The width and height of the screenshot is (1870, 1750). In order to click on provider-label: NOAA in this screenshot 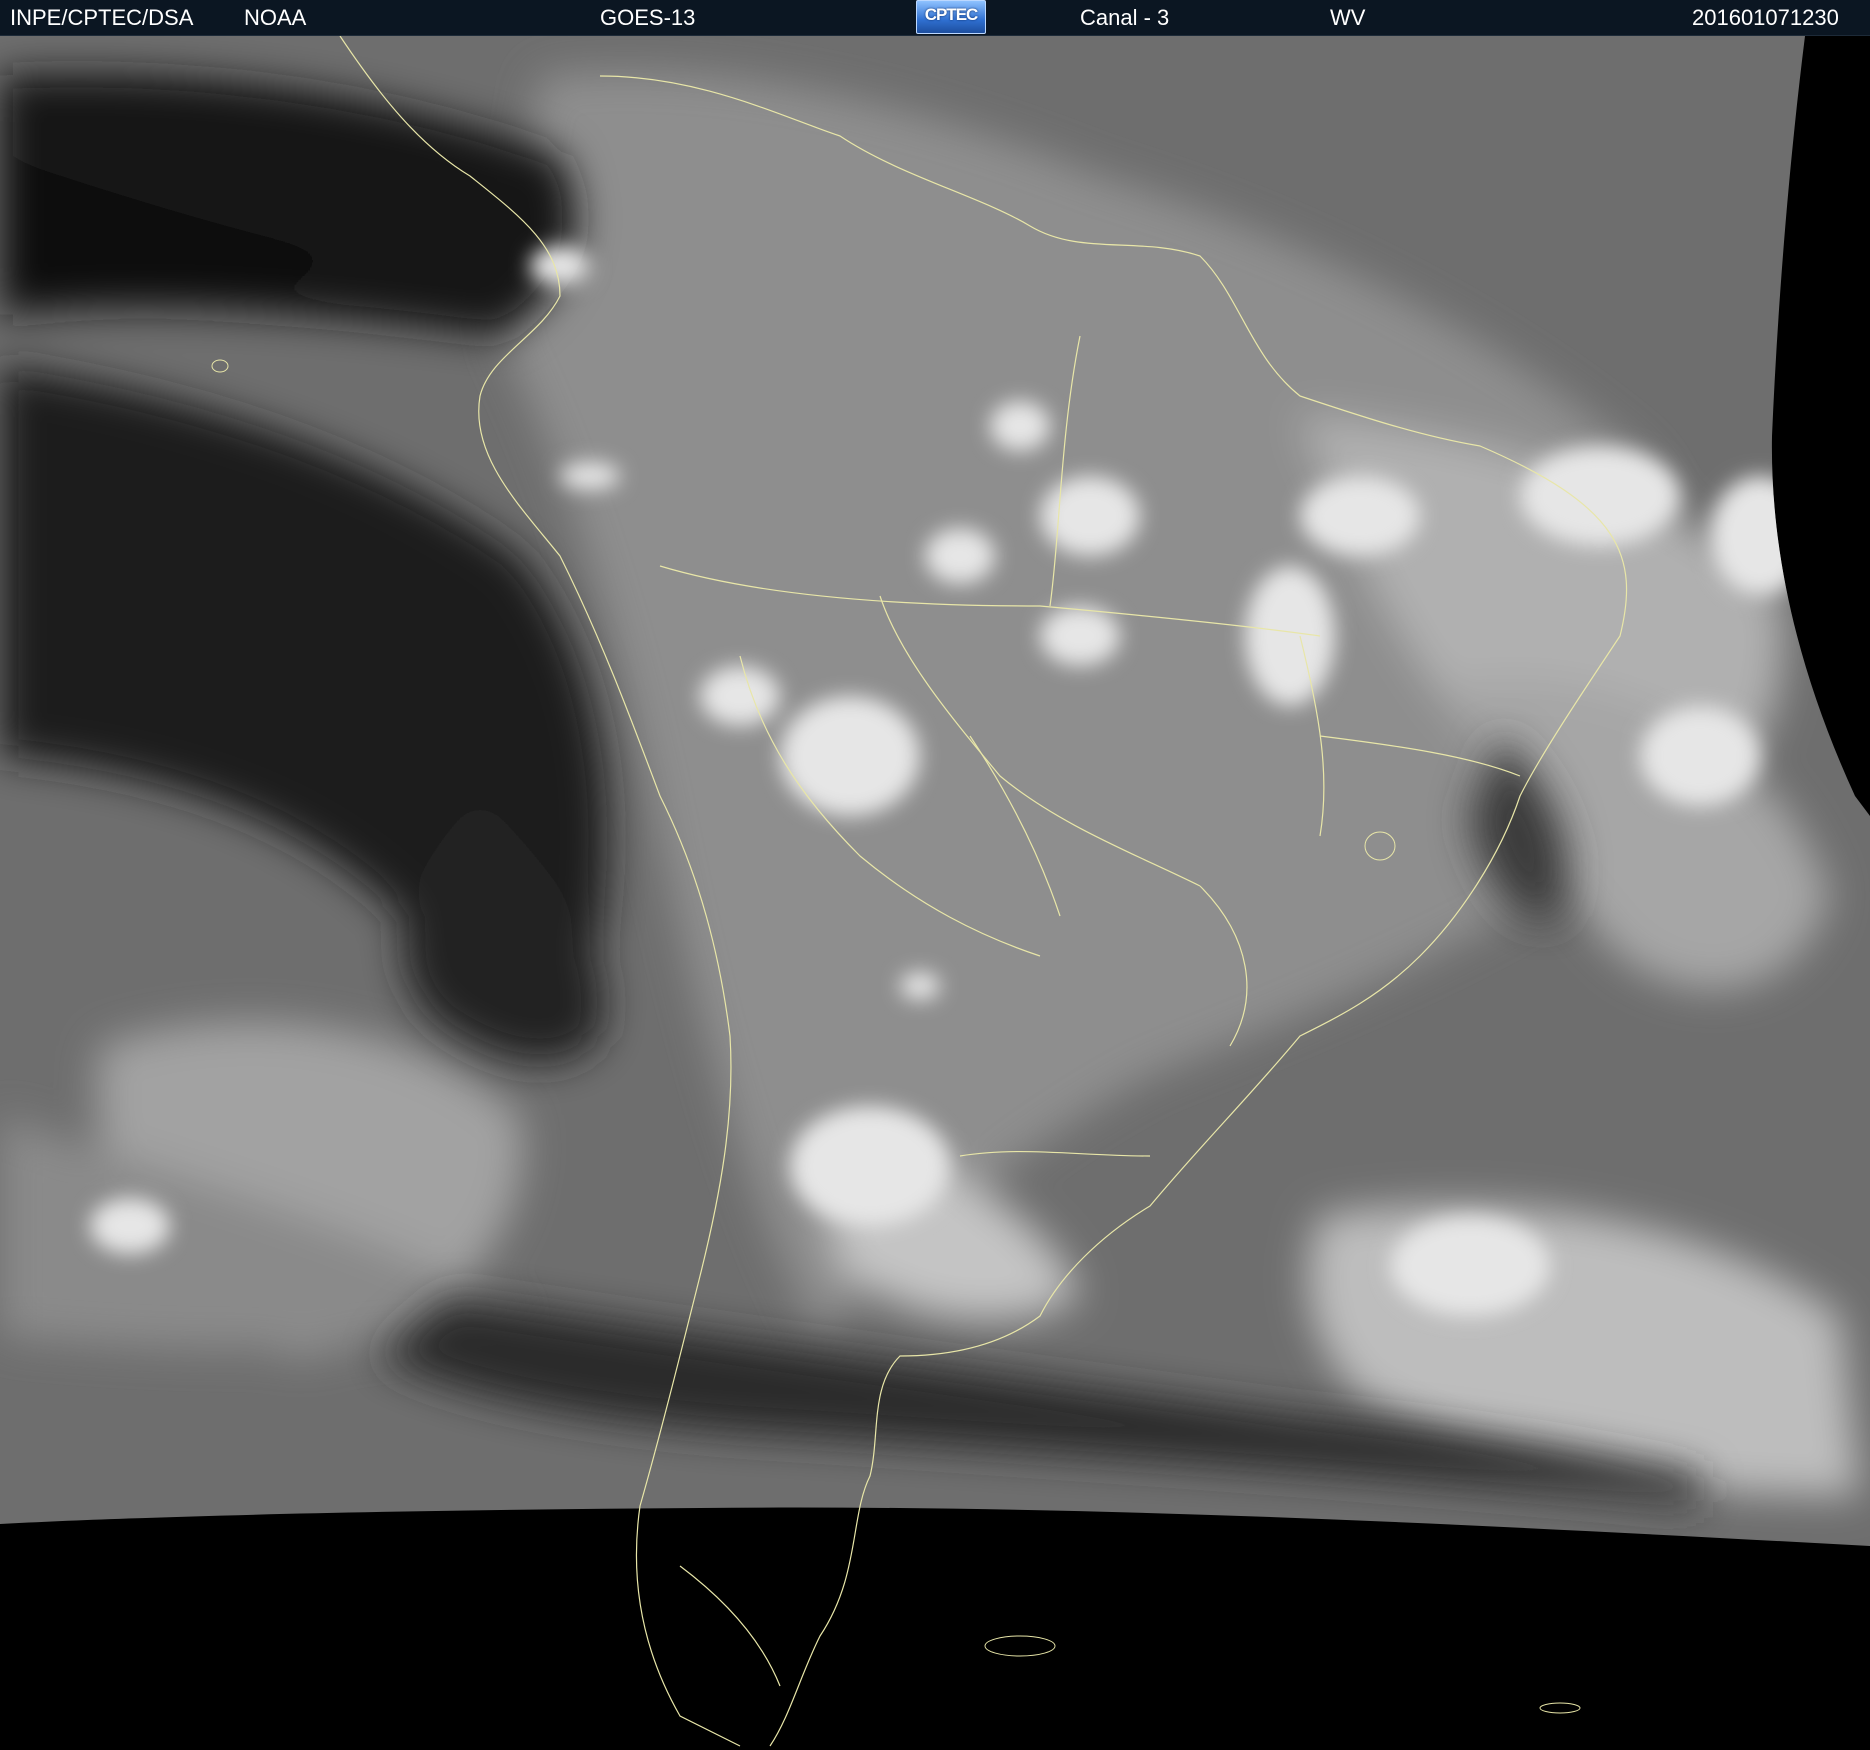, I will do `click(275, 17)`.